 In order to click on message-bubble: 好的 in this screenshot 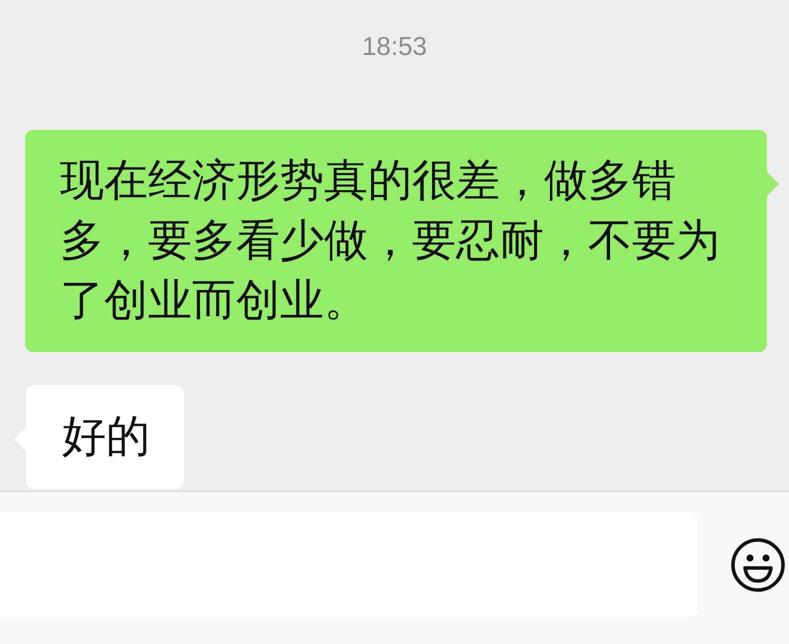, I will do `click(105, 437)`.